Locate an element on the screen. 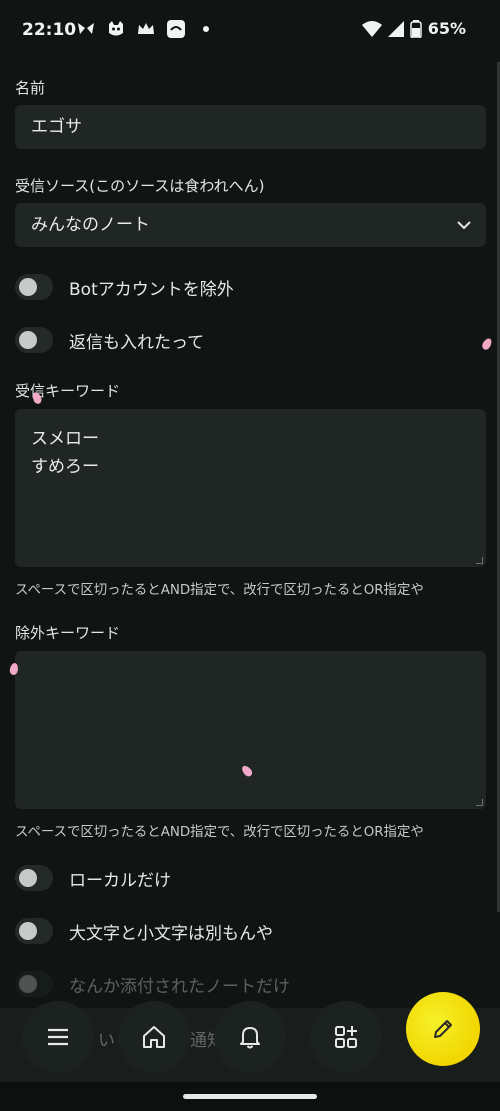 The image size is (500, 1111). keywords-textarea: スメロー すめろー is located at coordinates (250, 488).